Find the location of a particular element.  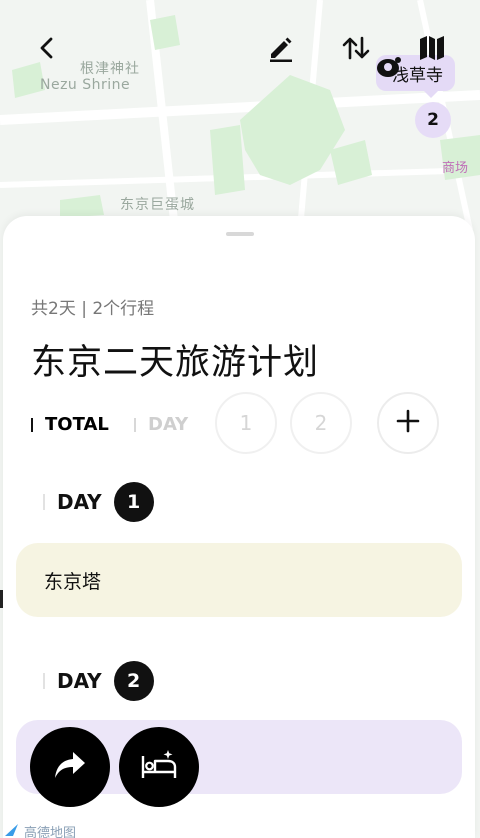

edit-button is located at coordinates (280, 50).